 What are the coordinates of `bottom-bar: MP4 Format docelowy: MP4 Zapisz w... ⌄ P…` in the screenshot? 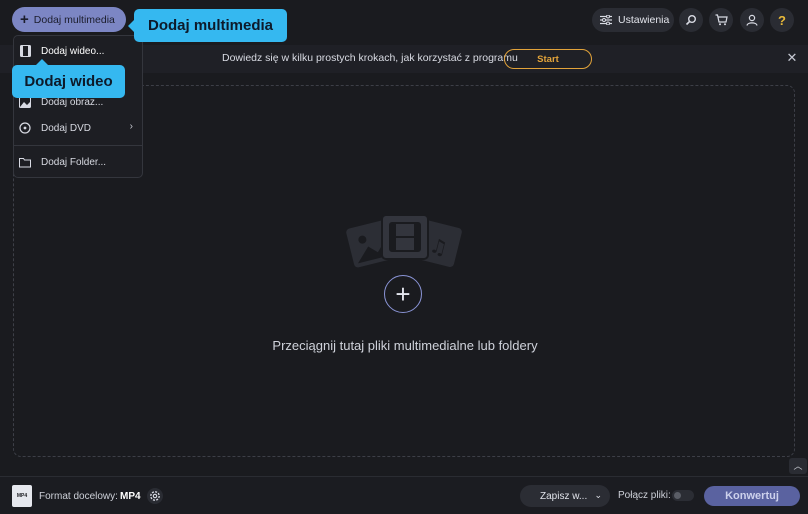 It's located at (404, 495).